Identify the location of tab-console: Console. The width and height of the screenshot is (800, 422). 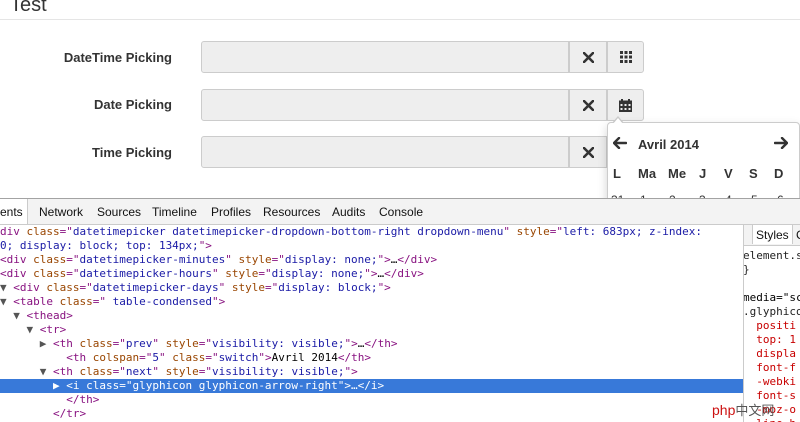
(401, 212).